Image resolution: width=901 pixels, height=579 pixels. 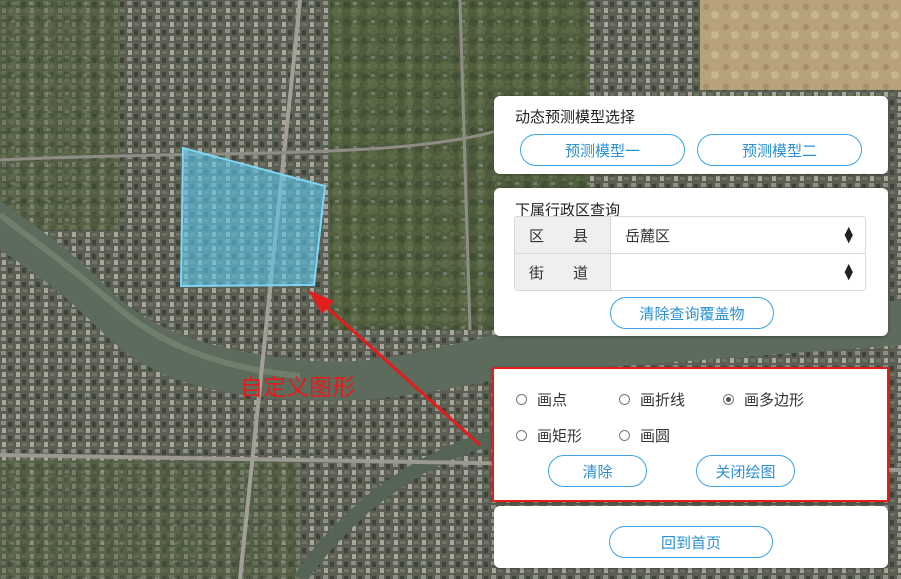 I want to click on admin-query-panel: 下属行政区查询 区 县 岳麓区 ▲ ▼ 街 道 ▲ ▼ 清除查询覆盖物, so click(x=691, y=262).